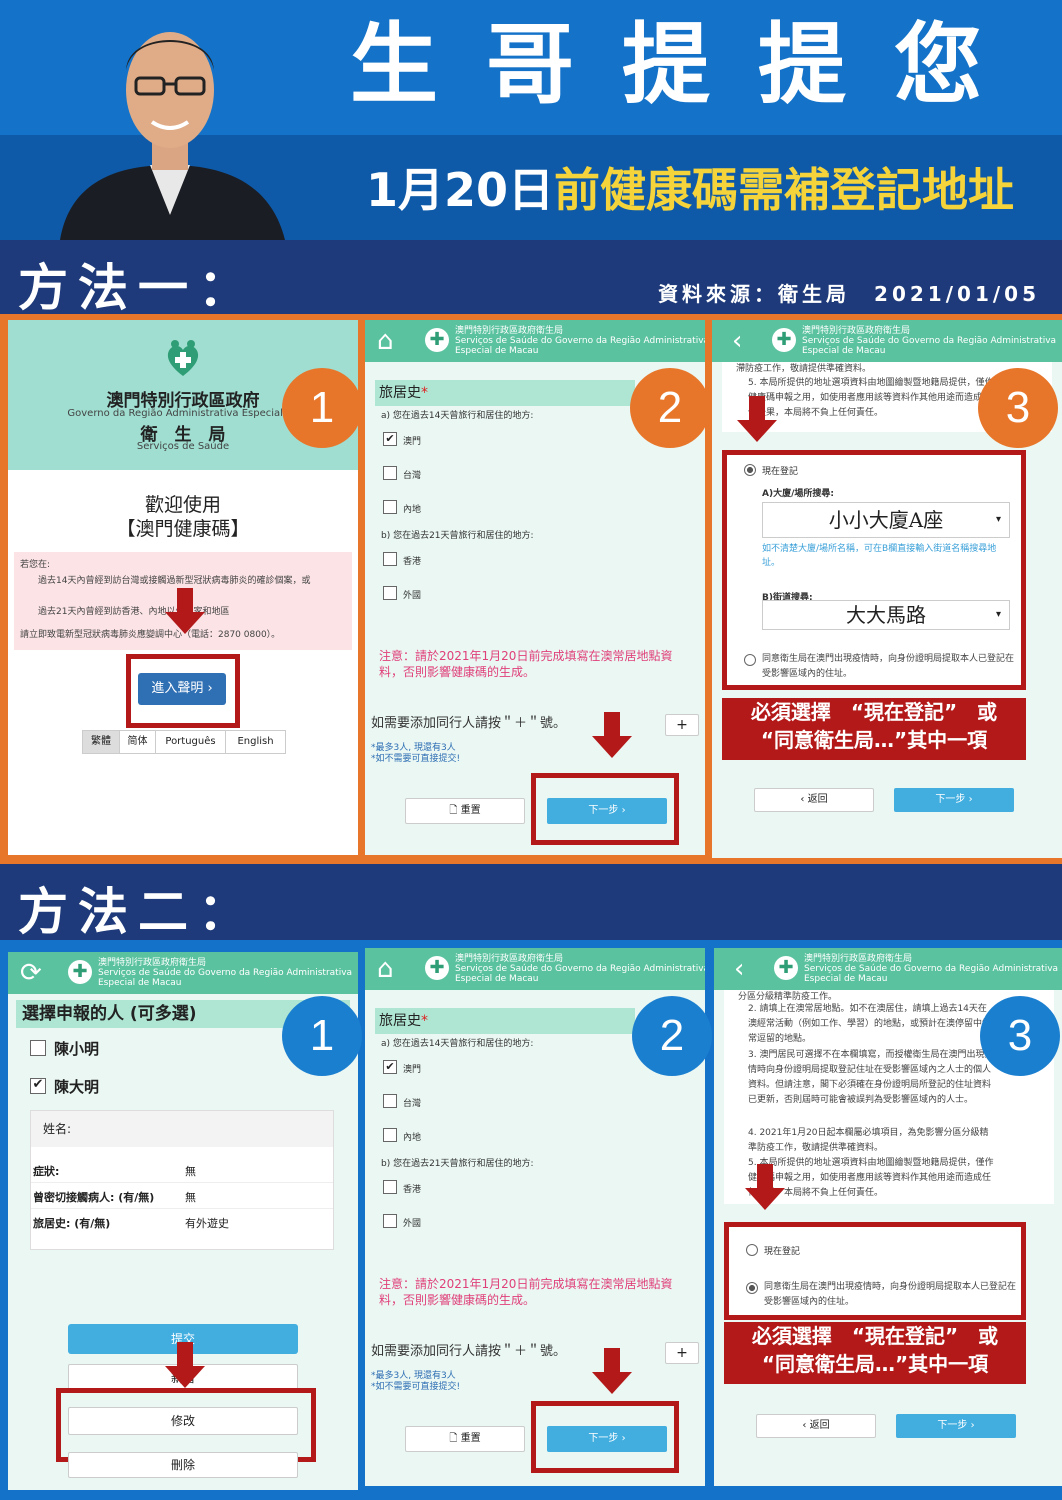 This screenshot has width=1062, height=1500. I want to click on banner-title: 生哥提提您, so click(689, 64).